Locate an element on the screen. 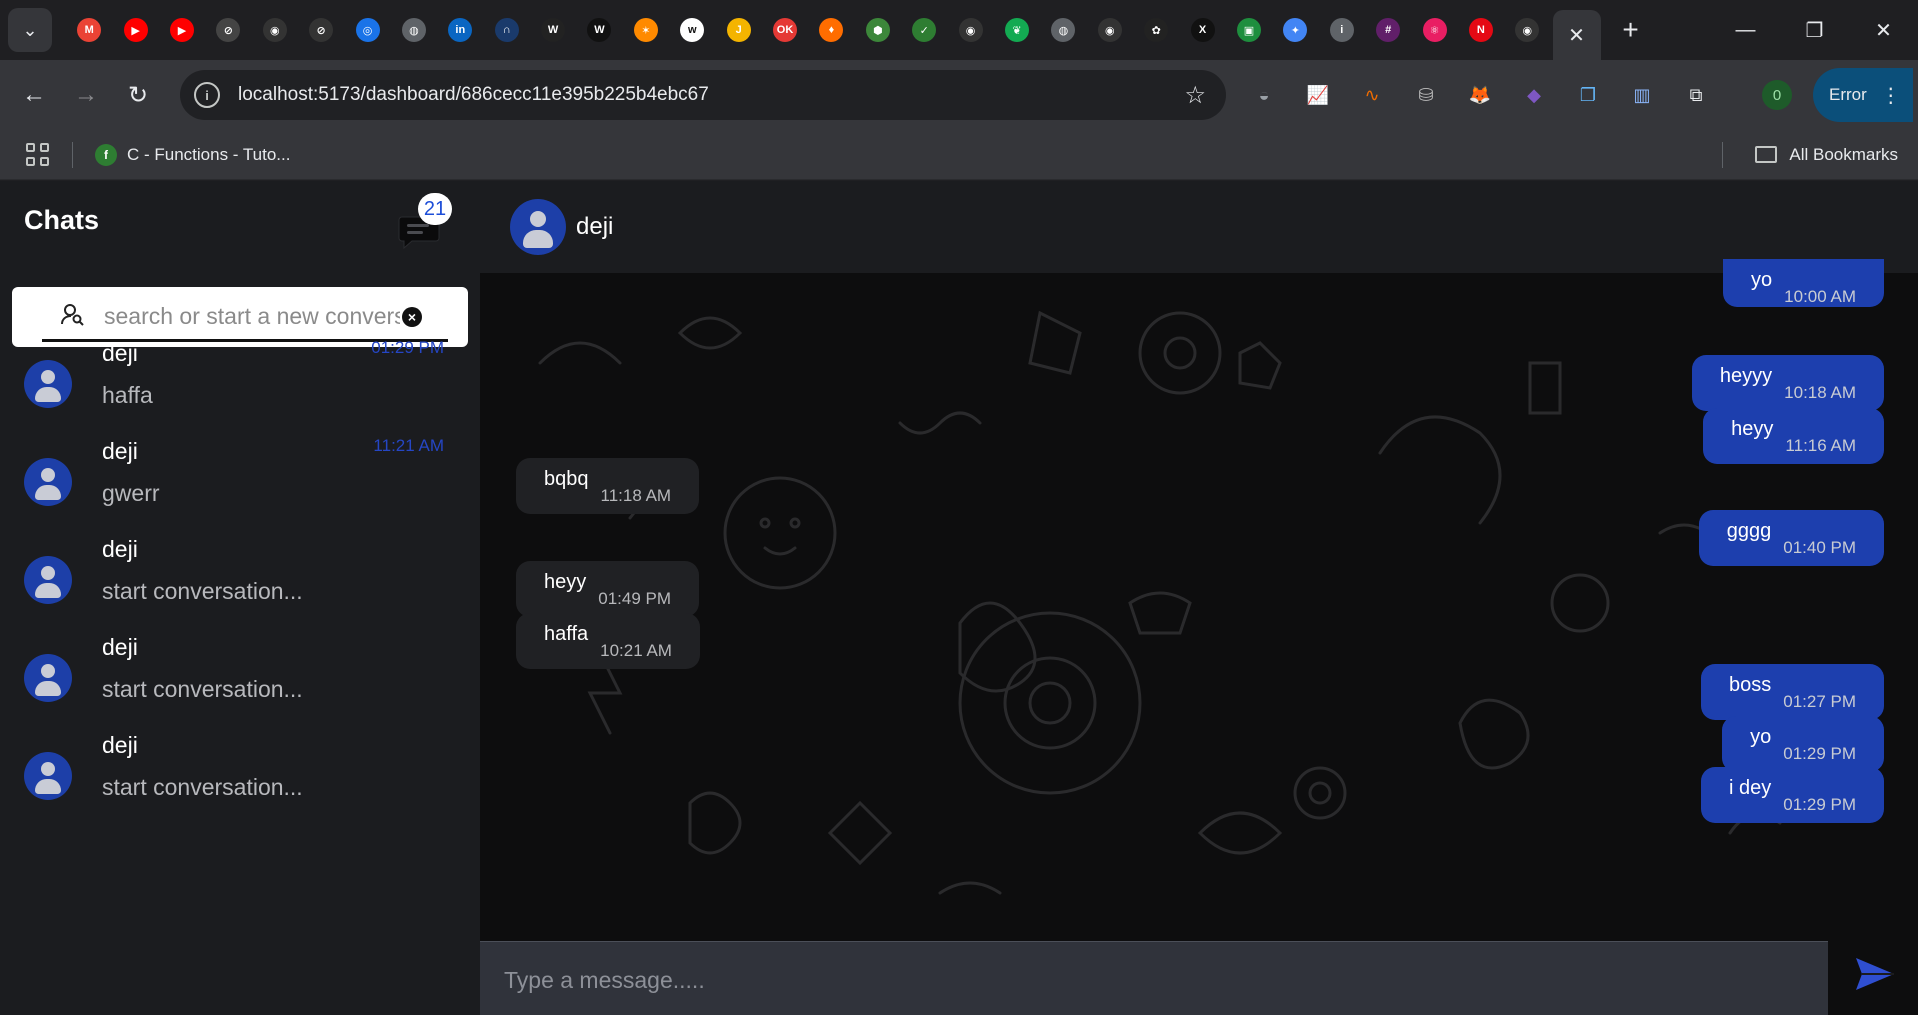 This screenshot has width=1918, height=1015. kebab-menu-icon: ⋮ is located at coordinates (1891, 95).